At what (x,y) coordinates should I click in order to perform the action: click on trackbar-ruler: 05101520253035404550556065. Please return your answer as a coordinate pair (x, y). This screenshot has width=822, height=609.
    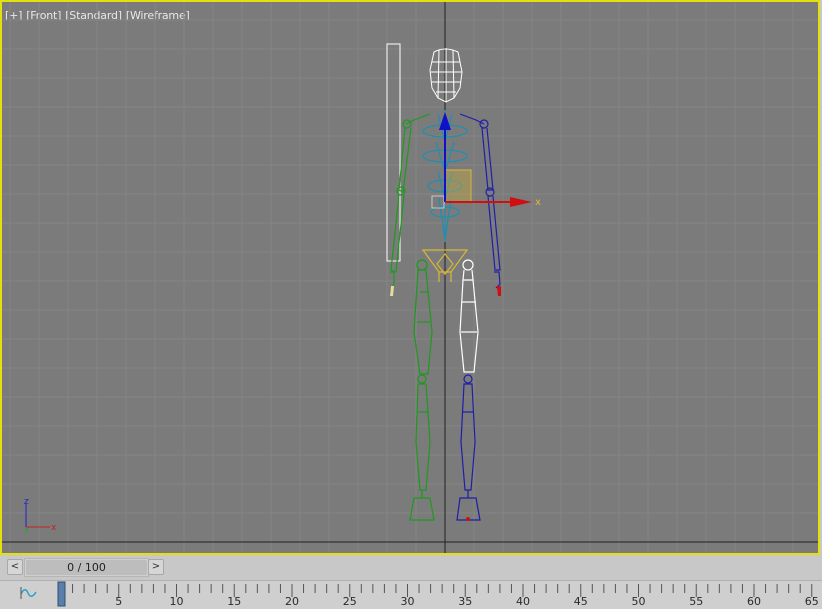
    Looking at the image, I should click on (411, 595).